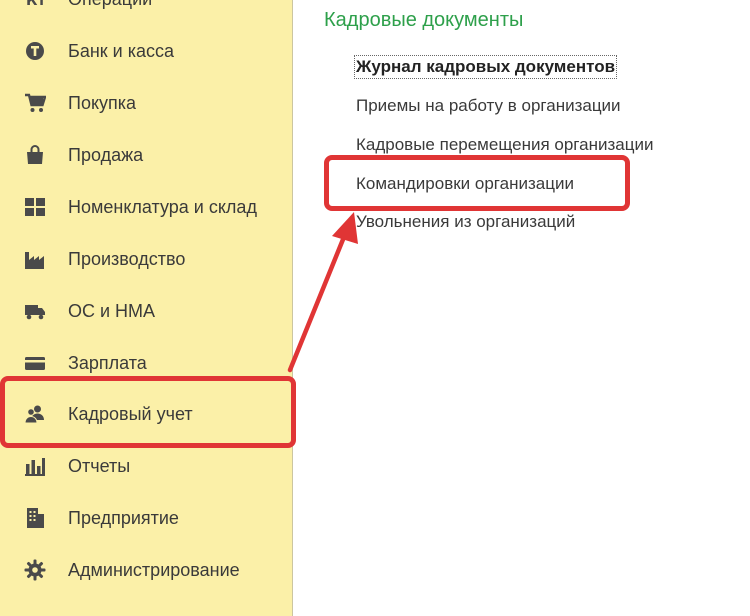 Image resolution: width=750 pixels, height=616 pixels. Describe the element at coordinates (146, 466) in the screenshot. I see `sidebar-item-reports: Отчеты` at that location.